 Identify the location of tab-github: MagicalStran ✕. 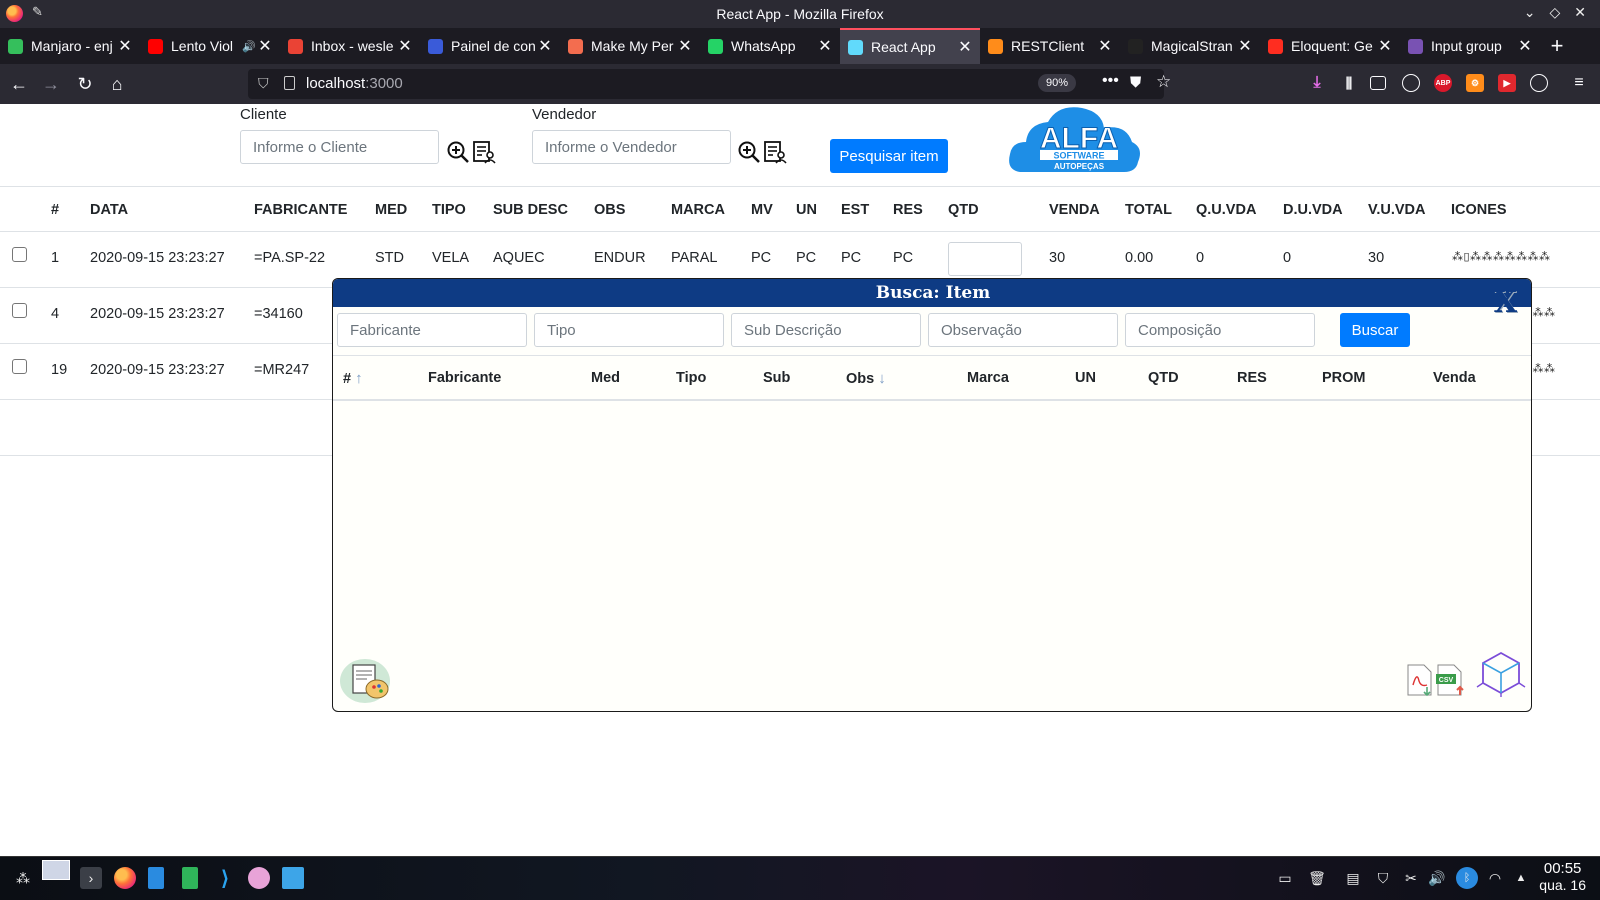
(1190, 46).